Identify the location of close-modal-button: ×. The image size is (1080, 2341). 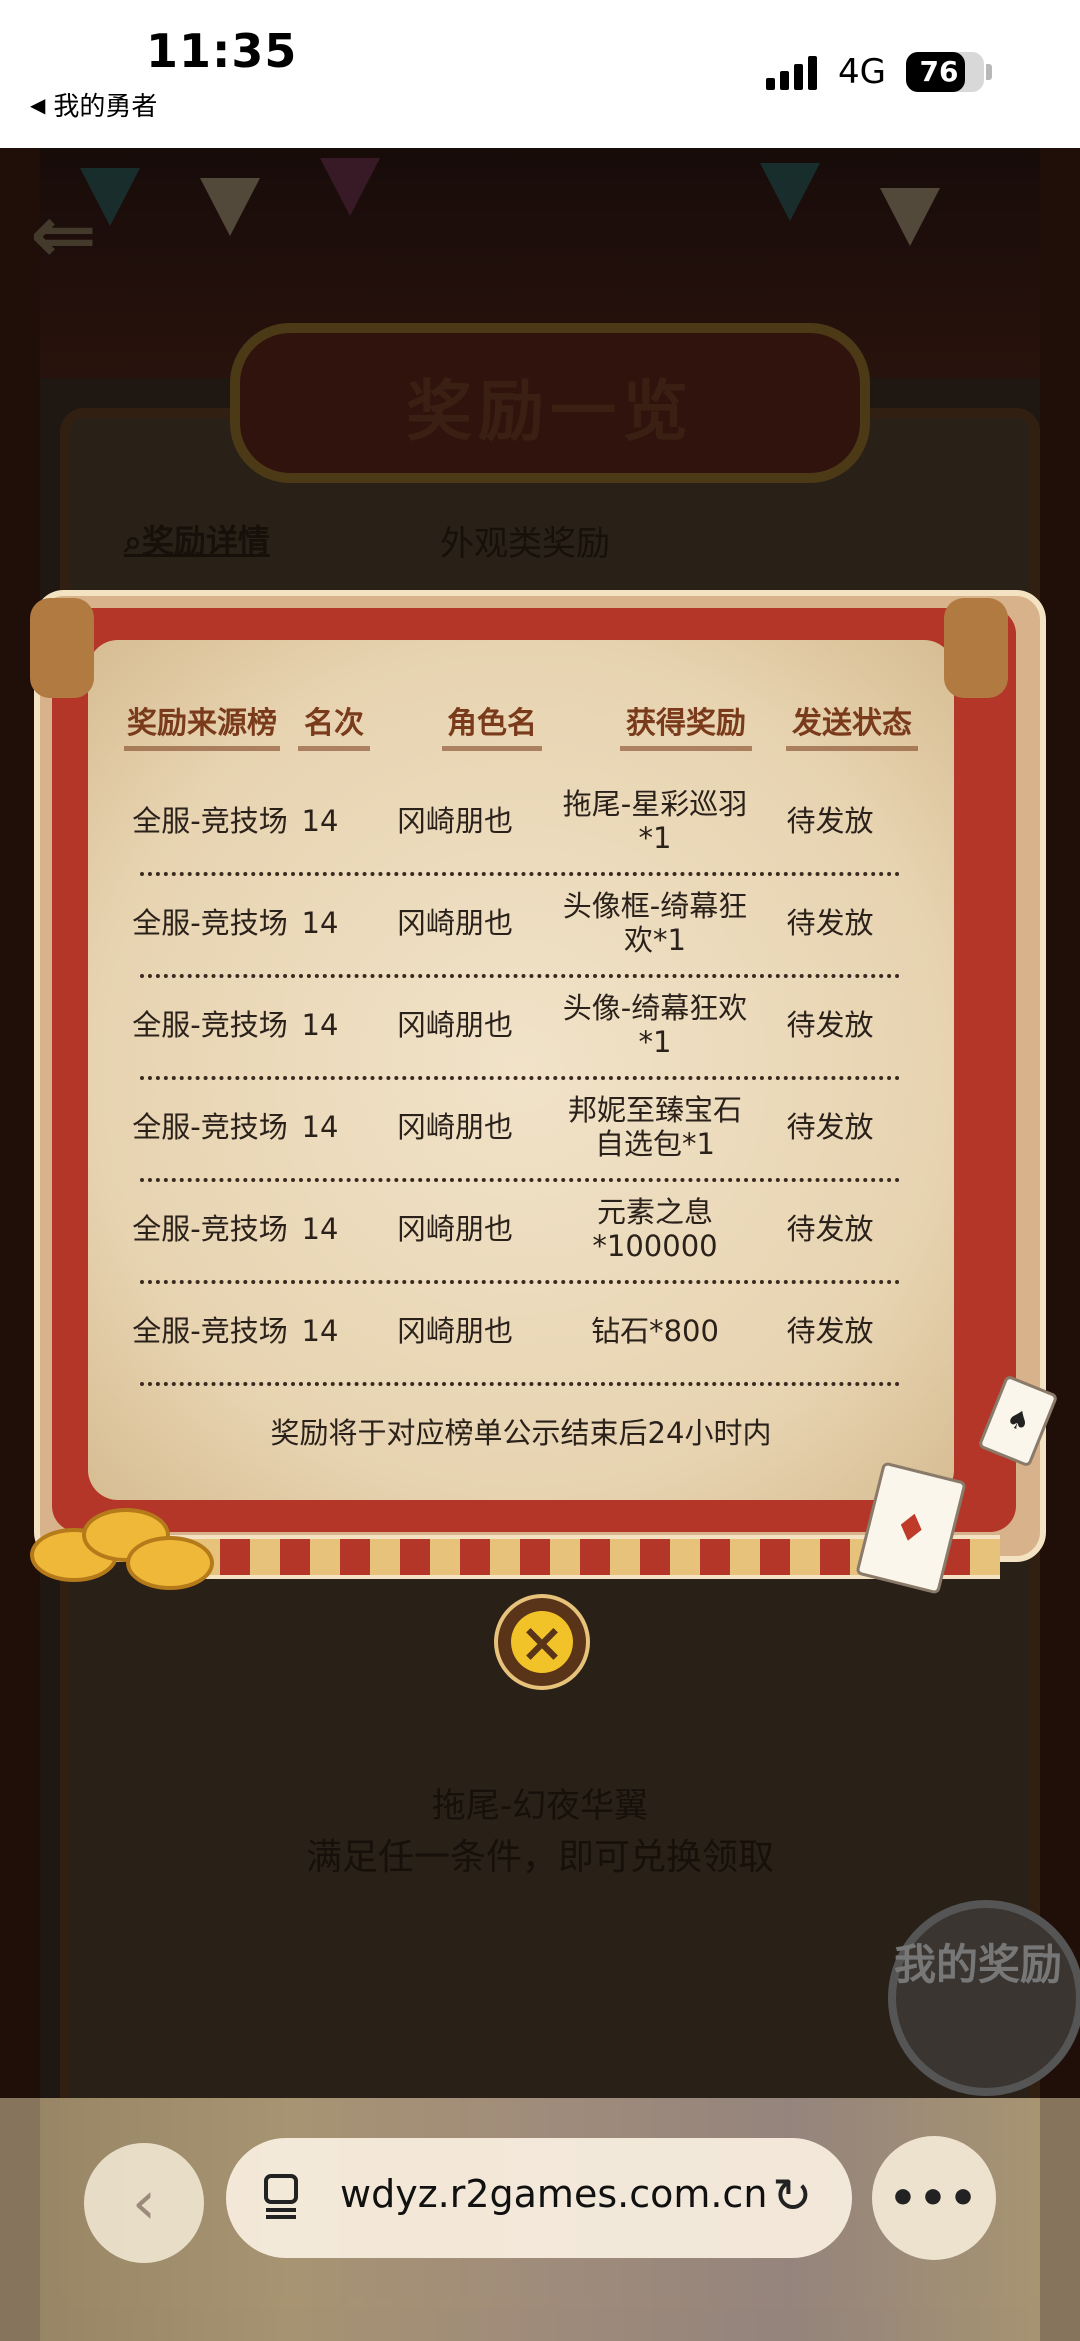
(542, 1642).